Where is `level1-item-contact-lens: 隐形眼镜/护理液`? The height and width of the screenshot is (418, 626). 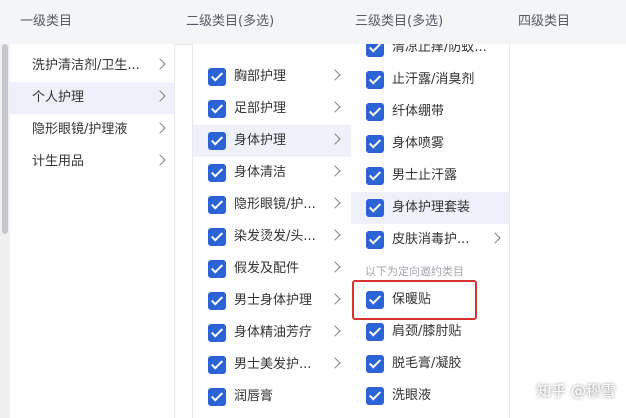 level1-item-contact-lens: 隐形眼镜/护理液 is located at coordinates (92, 130).